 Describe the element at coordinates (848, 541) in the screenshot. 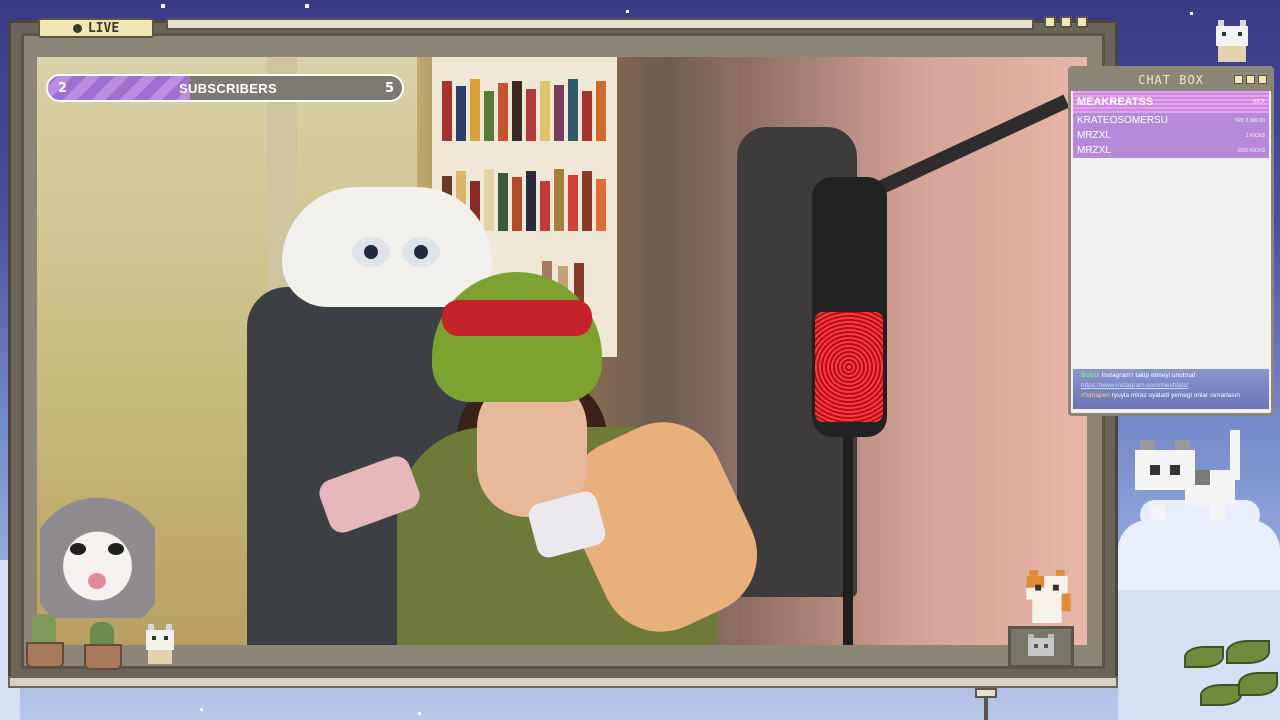

I see `mic-stand` at that location.